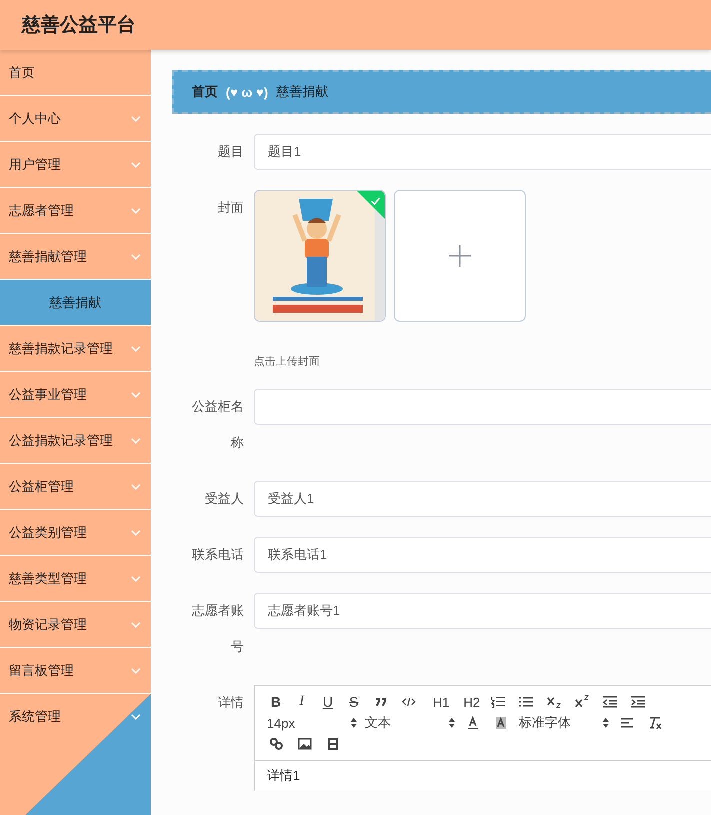 The image size is (711, 815). Describe the element at coordinates (231, 152) in the screenshot. I see `field-label: 题目` at that location.